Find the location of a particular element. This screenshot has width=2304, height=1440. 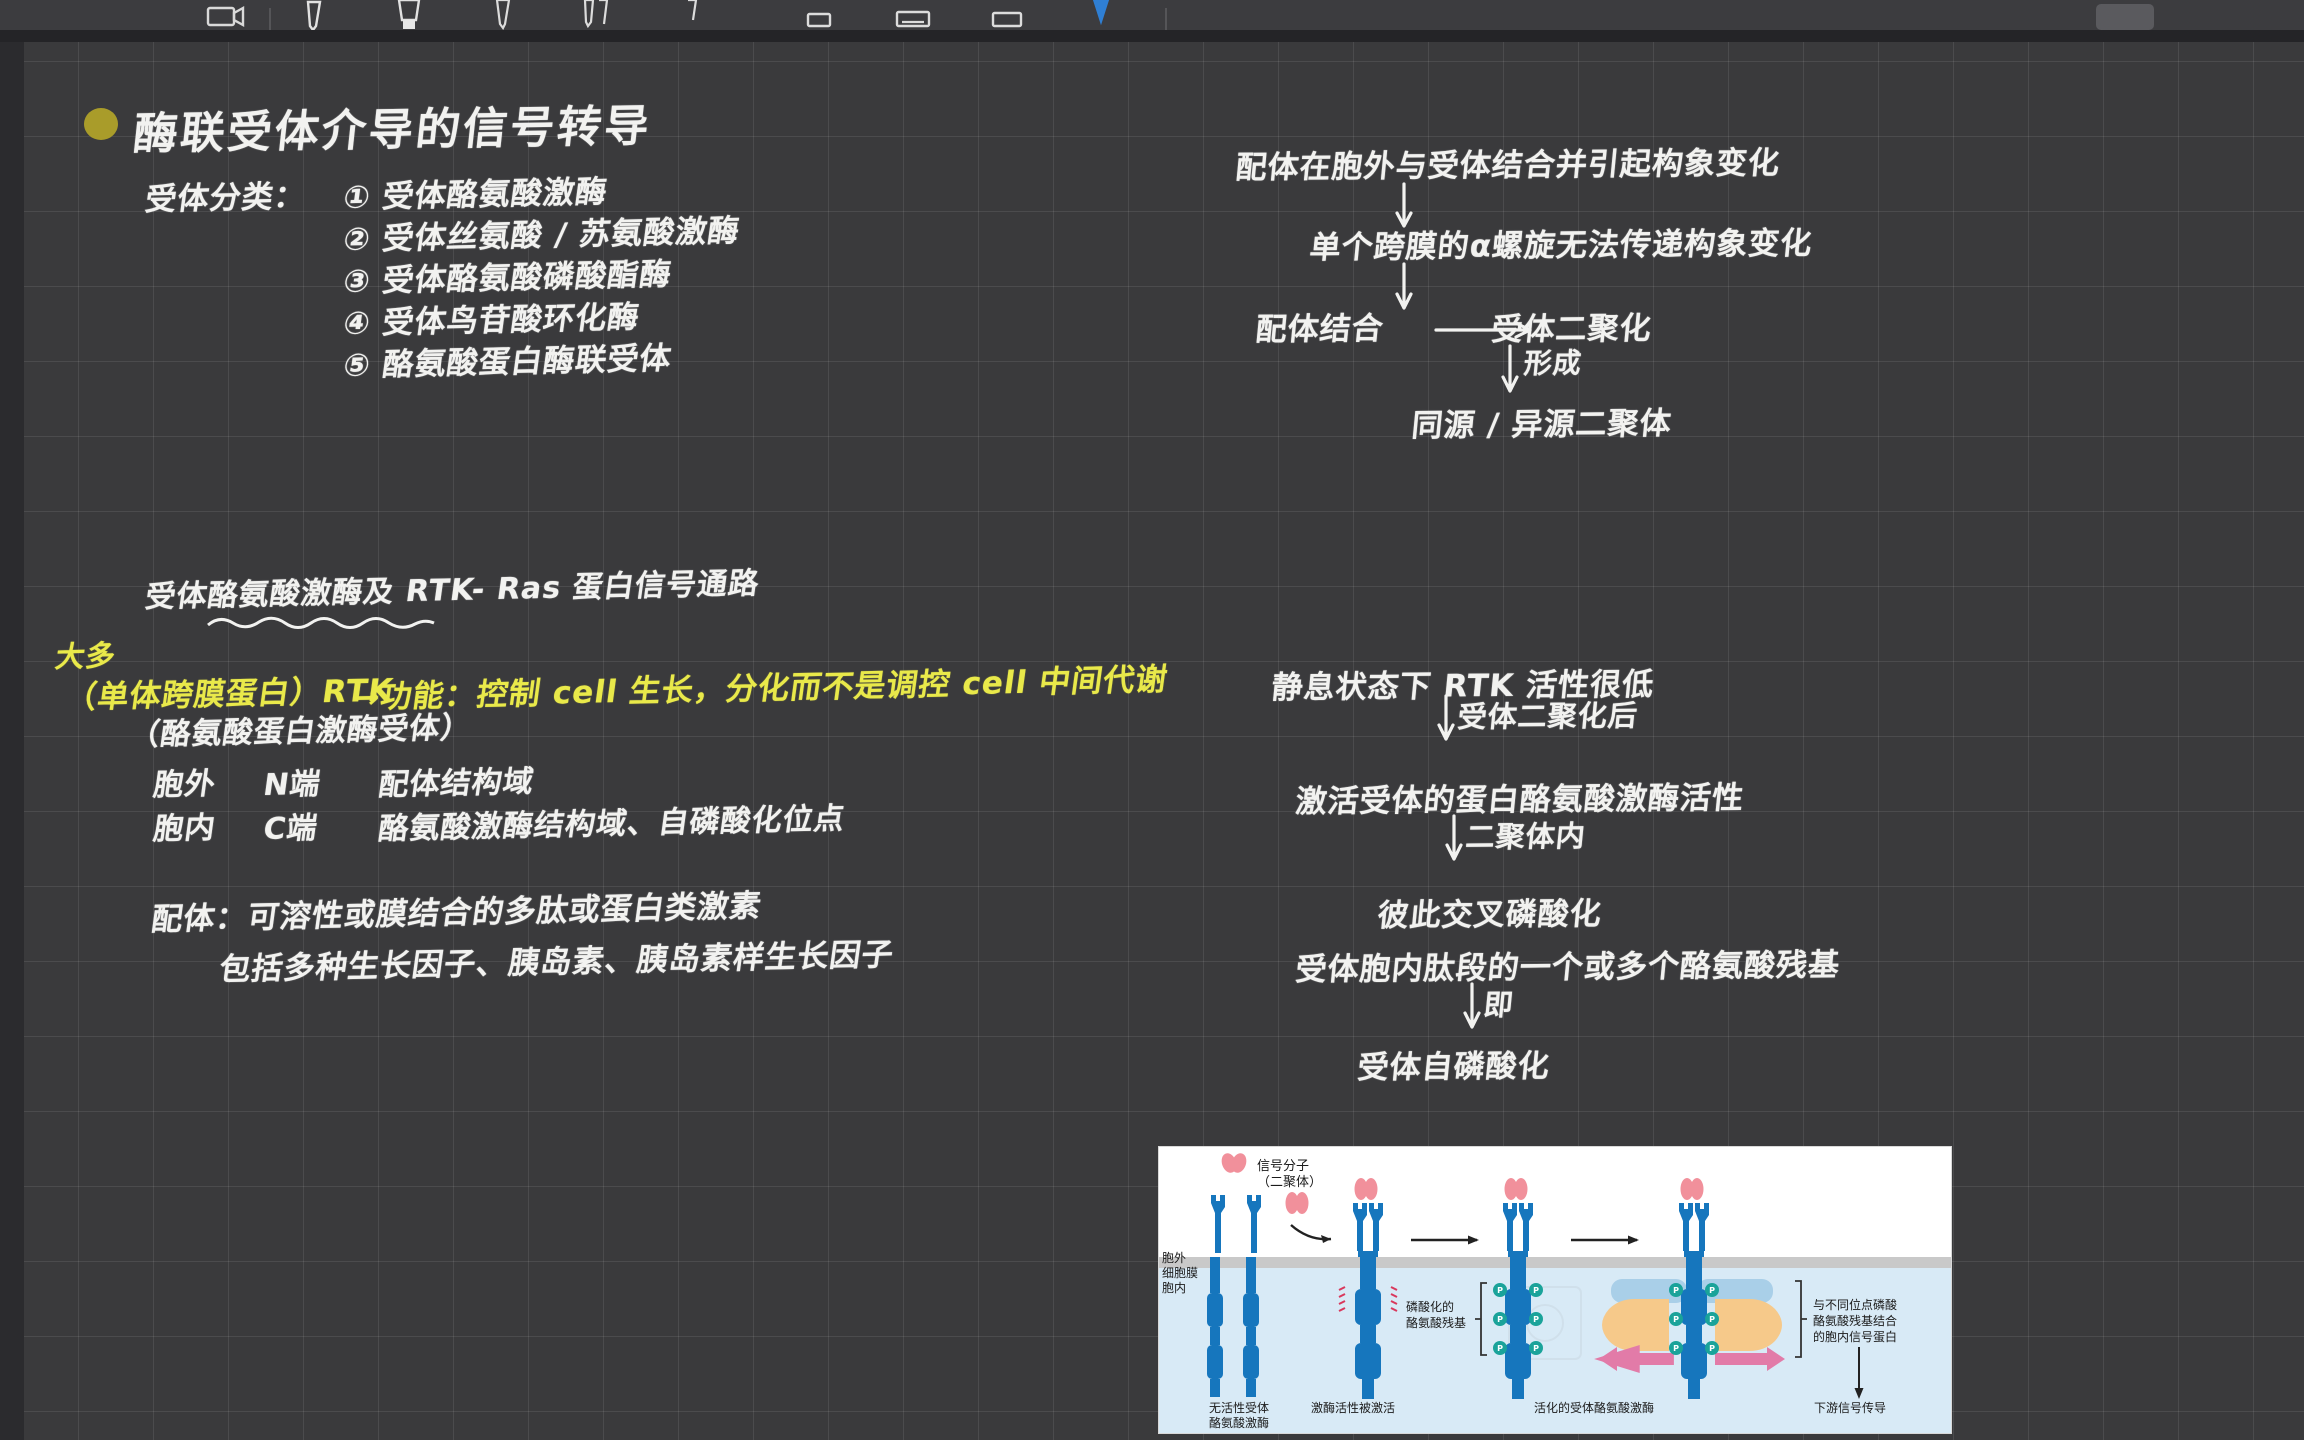

domain-row-1-terminus: C端 is located at coordinates (291, 828).